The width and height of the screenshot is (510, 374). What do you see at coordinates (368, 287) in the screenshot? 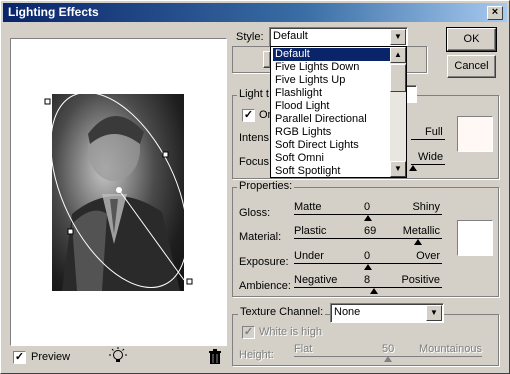
I see `property-slider-track` at bounding box center [368, 287].